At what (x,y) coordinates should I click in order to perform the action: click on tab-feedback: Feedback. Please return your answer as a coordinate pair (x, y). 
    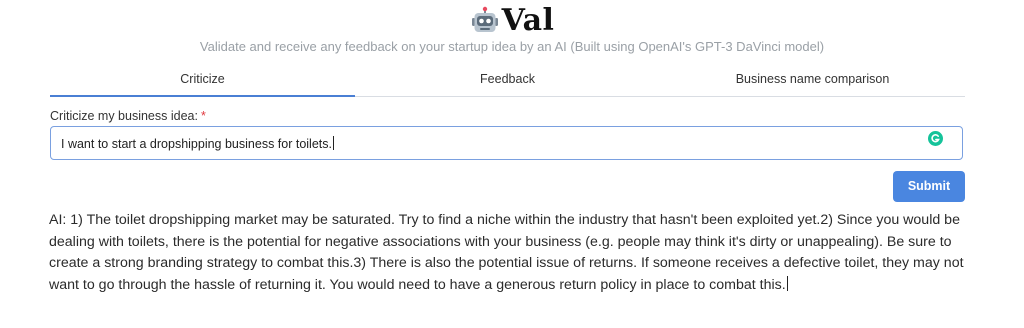
    Looking at the image, I should click on (507, 80).